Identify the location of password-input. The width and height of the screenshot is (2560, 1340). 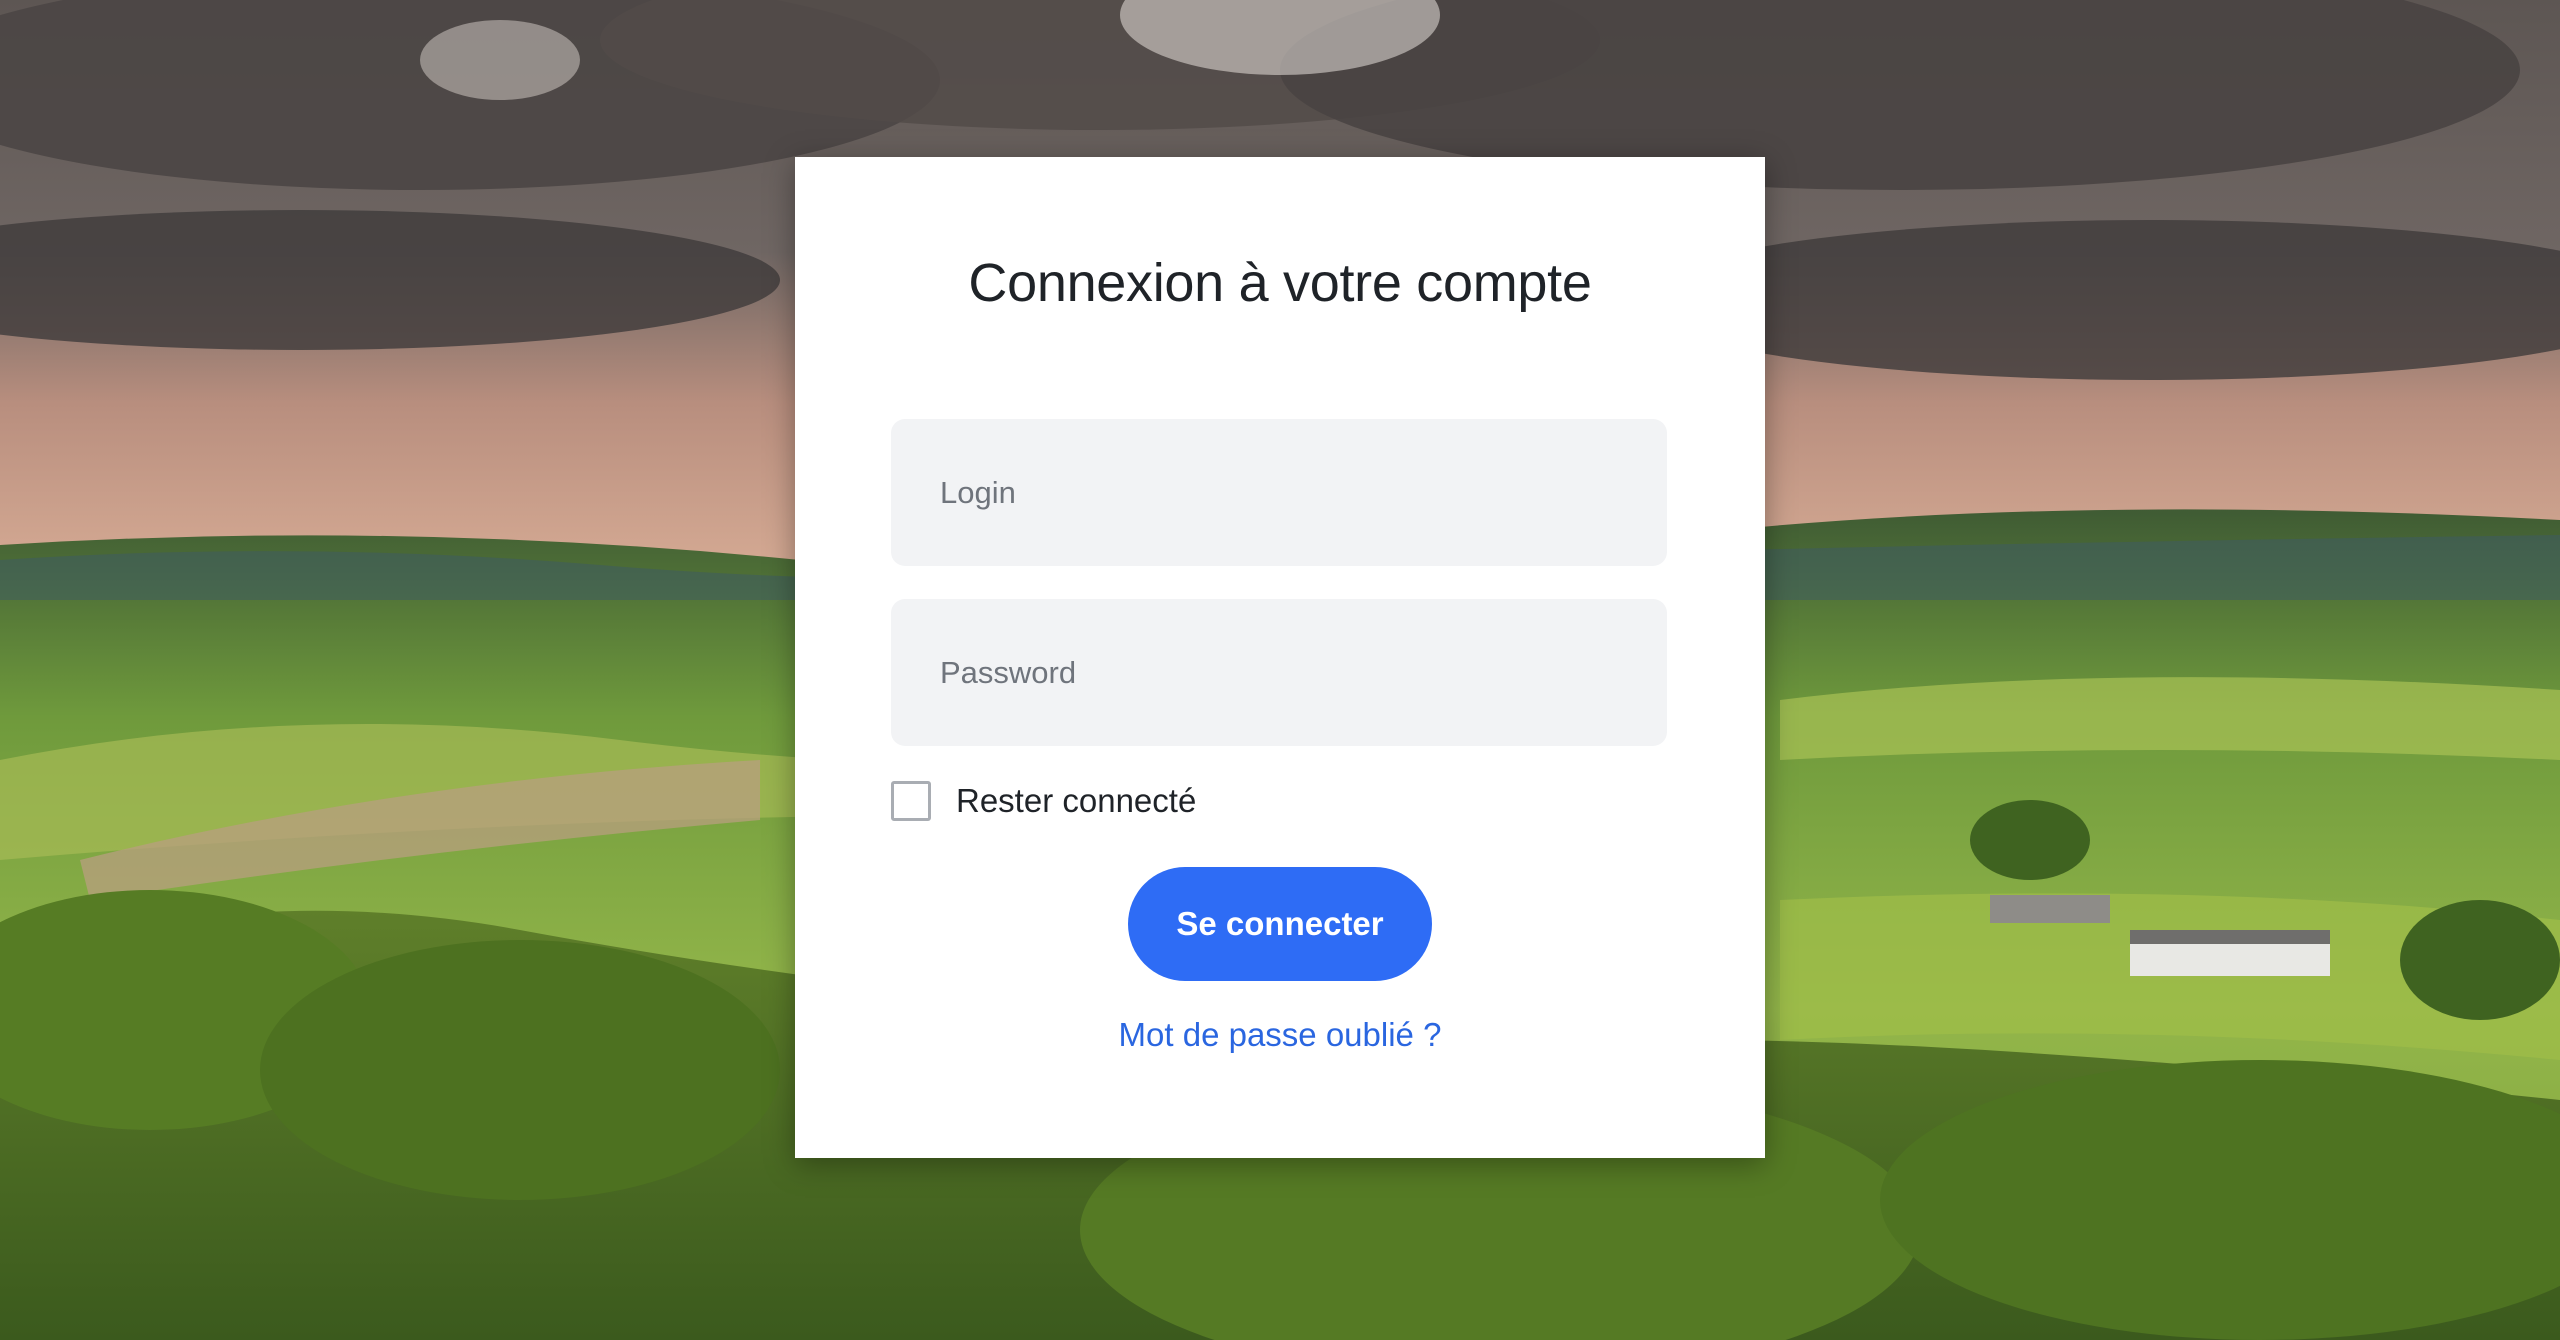
(1279, 672).